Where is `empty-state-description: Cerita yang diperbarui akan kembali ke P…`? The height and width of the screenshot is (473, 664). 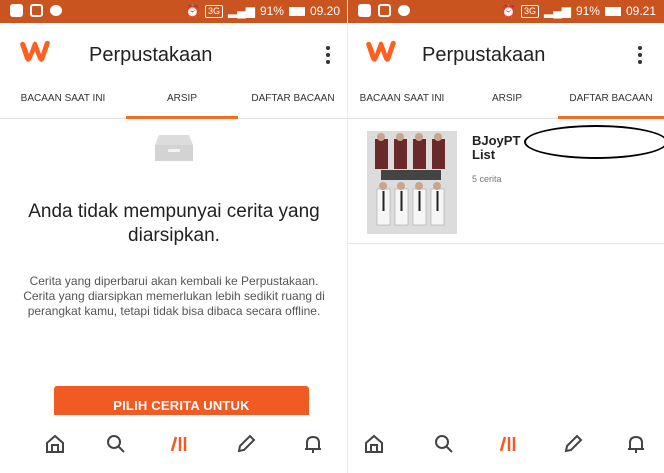
empty-state-description: Cerita yang diperbarui akan kembali ke P… is located at coordinates (174, 296).